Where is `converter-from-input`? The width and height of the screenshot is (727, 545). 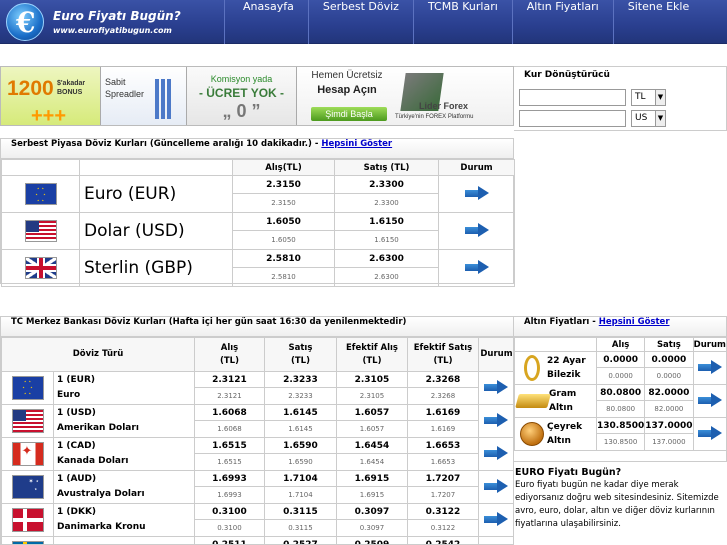
converter-from-input is located at coordinates (572, 97).